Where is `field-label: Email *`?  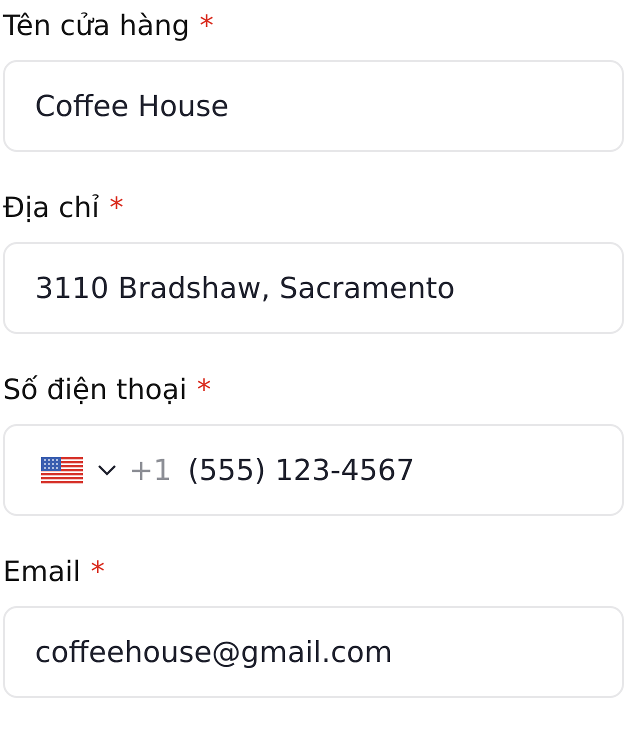
field-label: Email * is located at coordinates (54, 572).